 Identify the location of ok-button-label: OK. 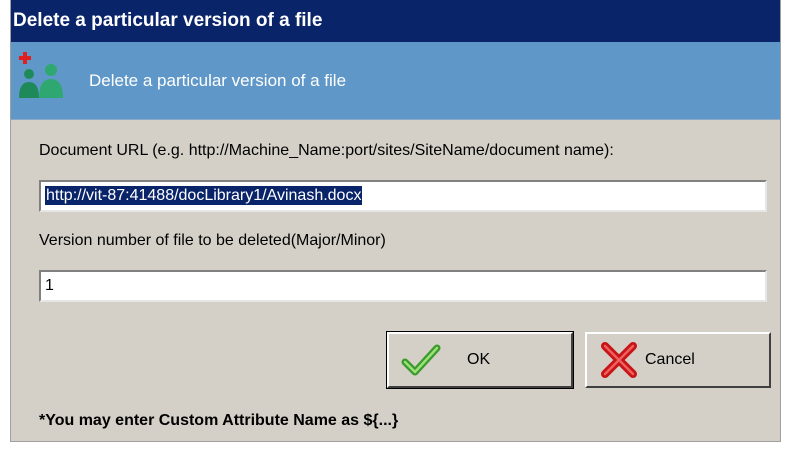
(479, 359).